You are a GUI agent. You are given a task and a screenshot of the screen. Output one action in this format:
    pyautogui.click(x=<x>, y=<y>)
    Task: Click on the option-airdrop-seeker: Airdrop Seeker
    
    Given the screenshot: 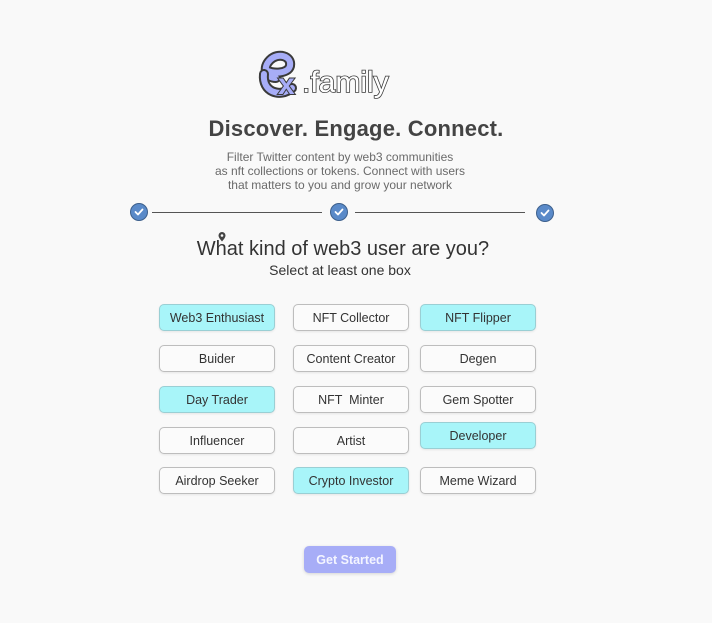 What is the action you would take?
    pyautogui.click(x=217, y=480)
    